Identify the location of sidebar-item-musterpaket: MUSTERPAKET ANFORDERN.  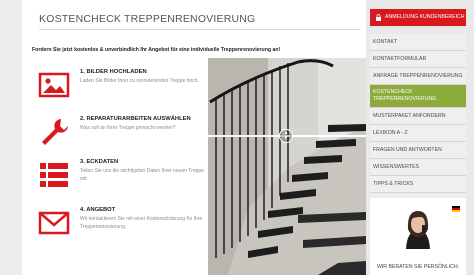
(418, 116).